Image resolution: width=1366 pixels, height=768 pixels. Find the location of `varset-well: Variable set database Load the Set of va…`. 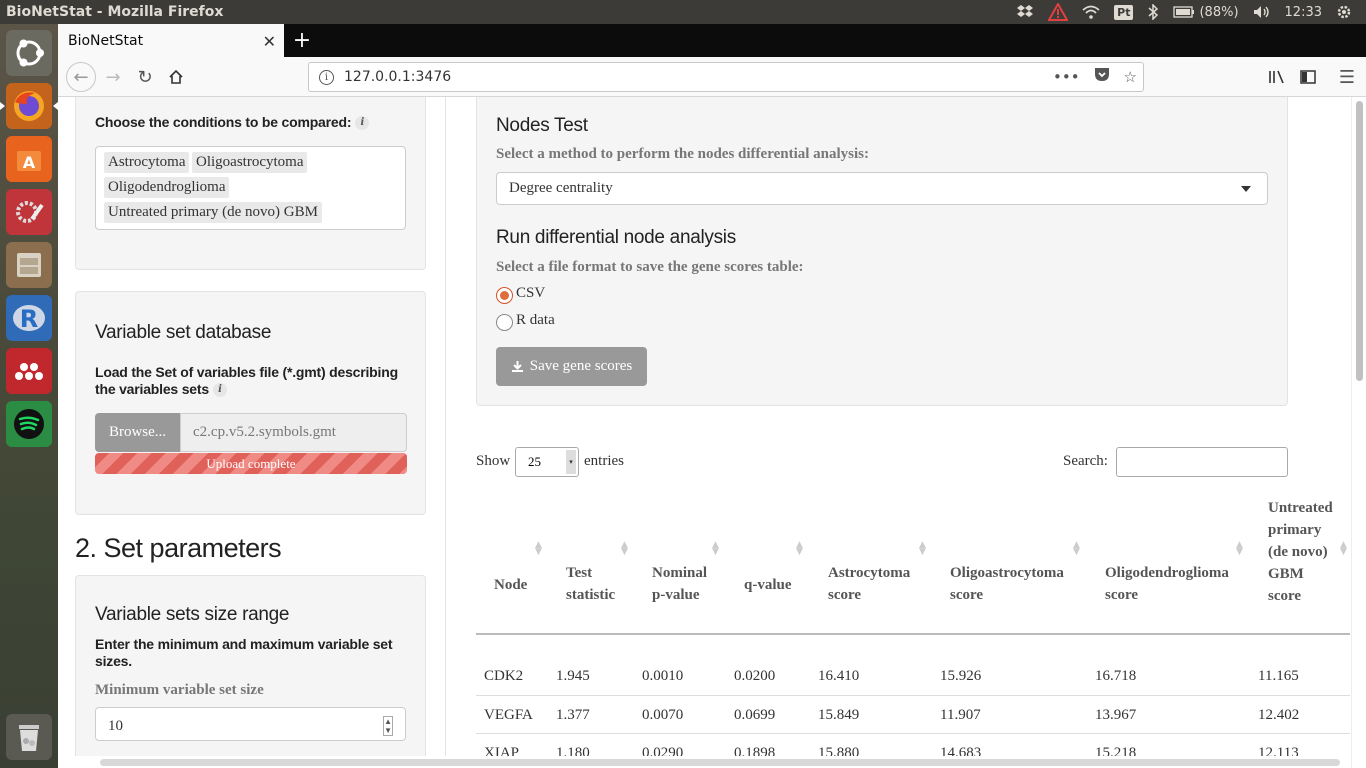

varset-well: Variable set database Load the Set of va… is located at coordinates (250, 403).